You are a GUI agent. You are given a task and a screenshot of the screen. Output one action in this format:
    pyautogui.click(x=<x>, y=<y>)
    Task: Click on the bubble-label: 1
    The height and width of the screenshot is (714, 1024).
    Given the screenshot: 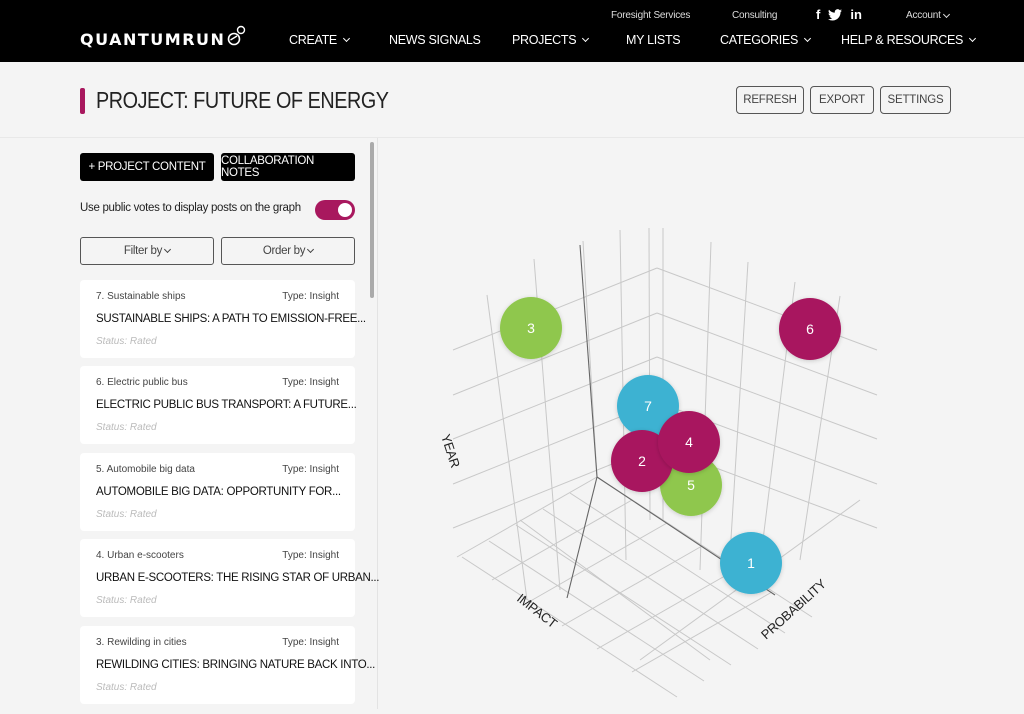 What is the action you would take?
    pyautogui.click(x=751, y=563)
    